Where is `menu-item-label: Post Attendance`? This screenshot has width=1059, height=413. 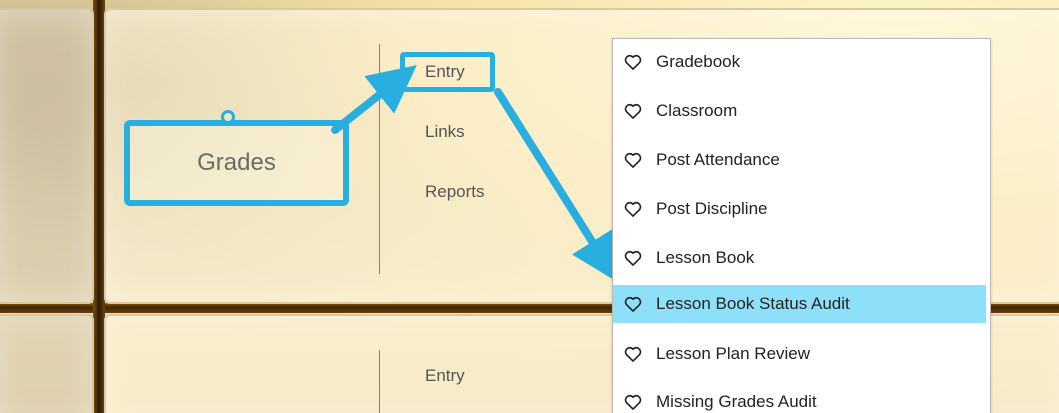
menu-item-label: Post Attendance is located at coordinates (718, 159).